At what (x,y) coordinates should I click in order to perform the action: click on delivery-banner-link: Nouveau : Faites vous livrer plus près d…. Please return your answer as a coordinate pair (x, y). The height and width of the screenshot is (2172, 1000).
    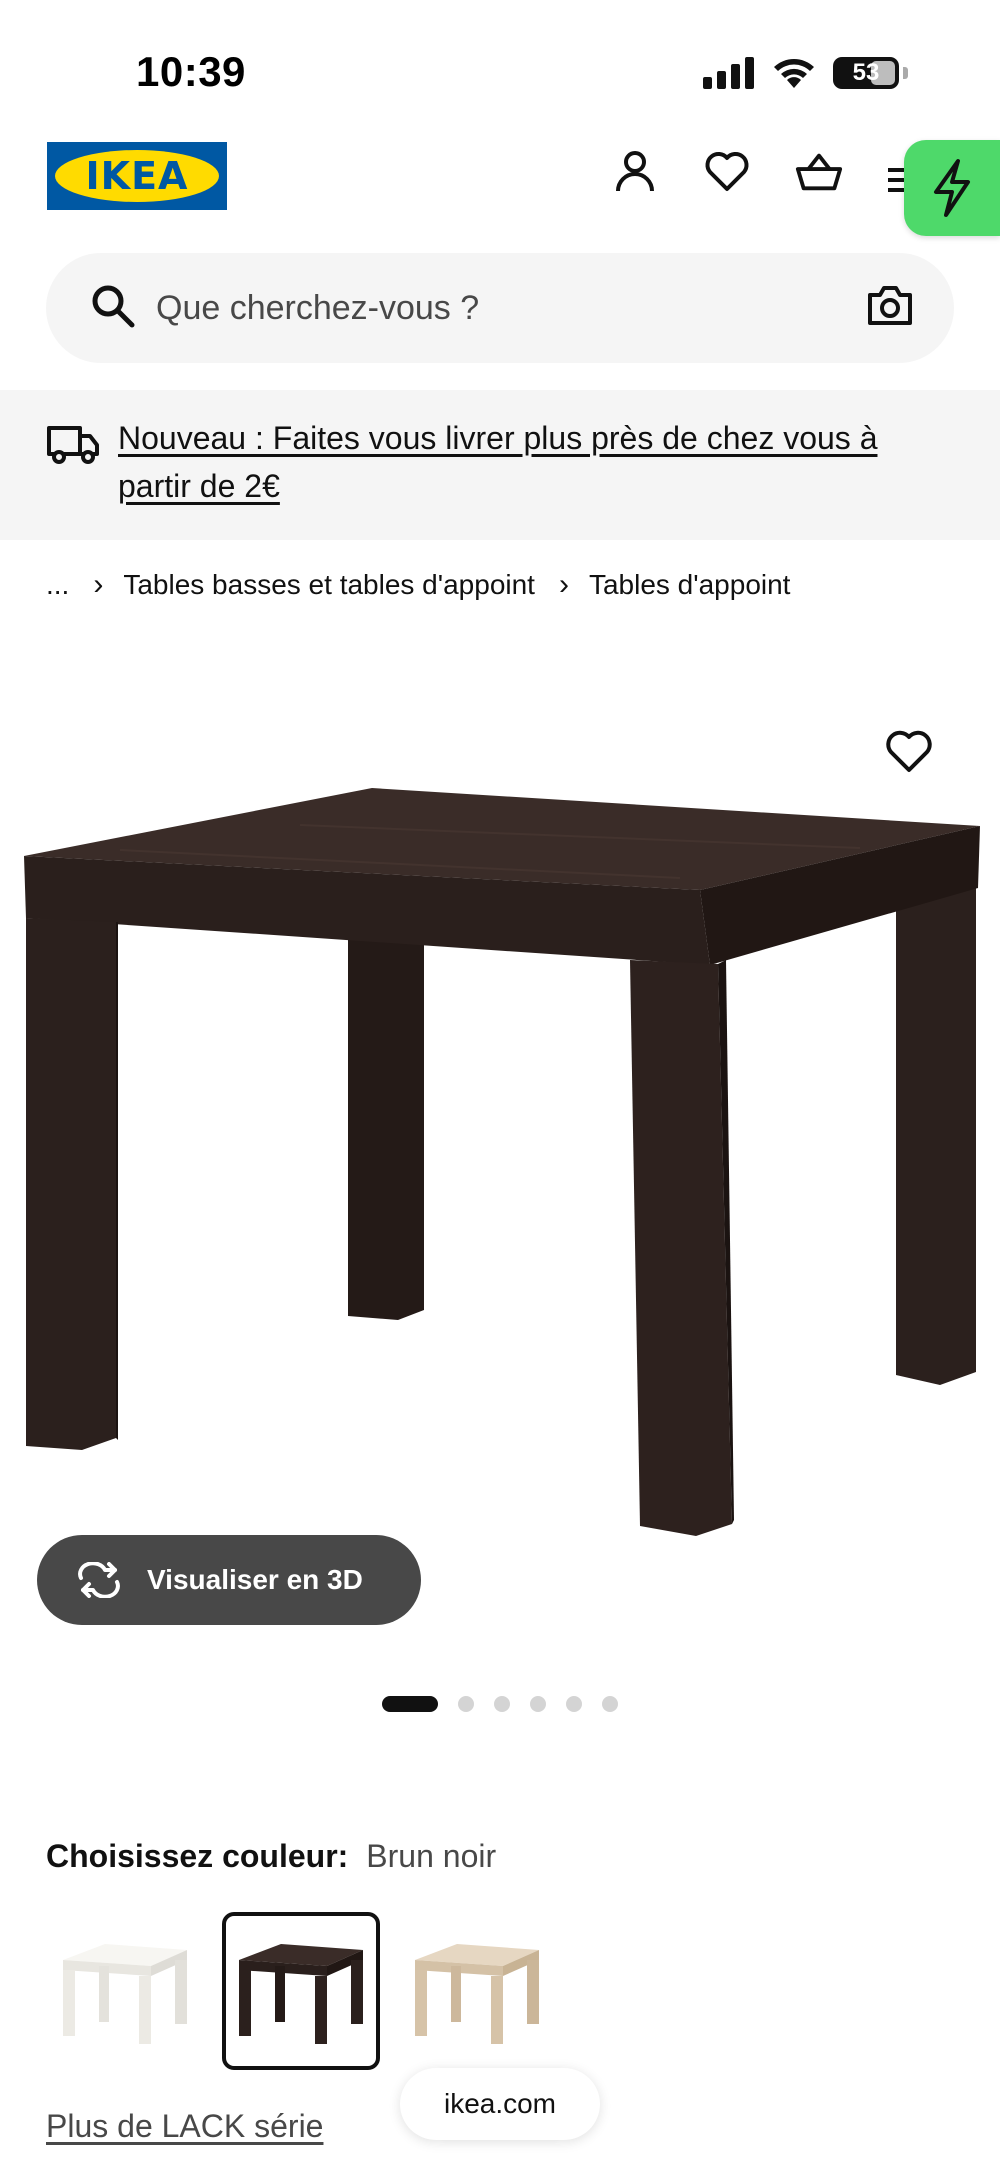
    Looking at the image, I should click on (538, 462).